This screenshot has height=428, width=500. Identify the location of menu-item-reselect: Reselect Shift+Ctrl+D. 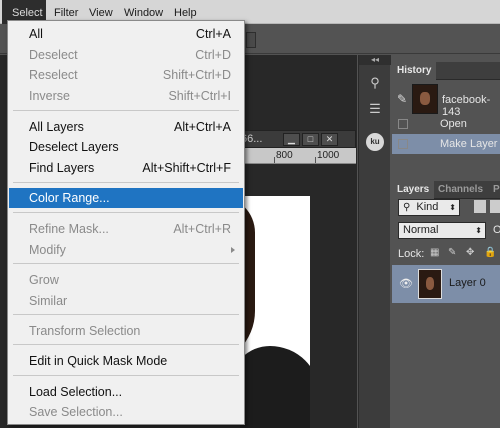
(126, 75).